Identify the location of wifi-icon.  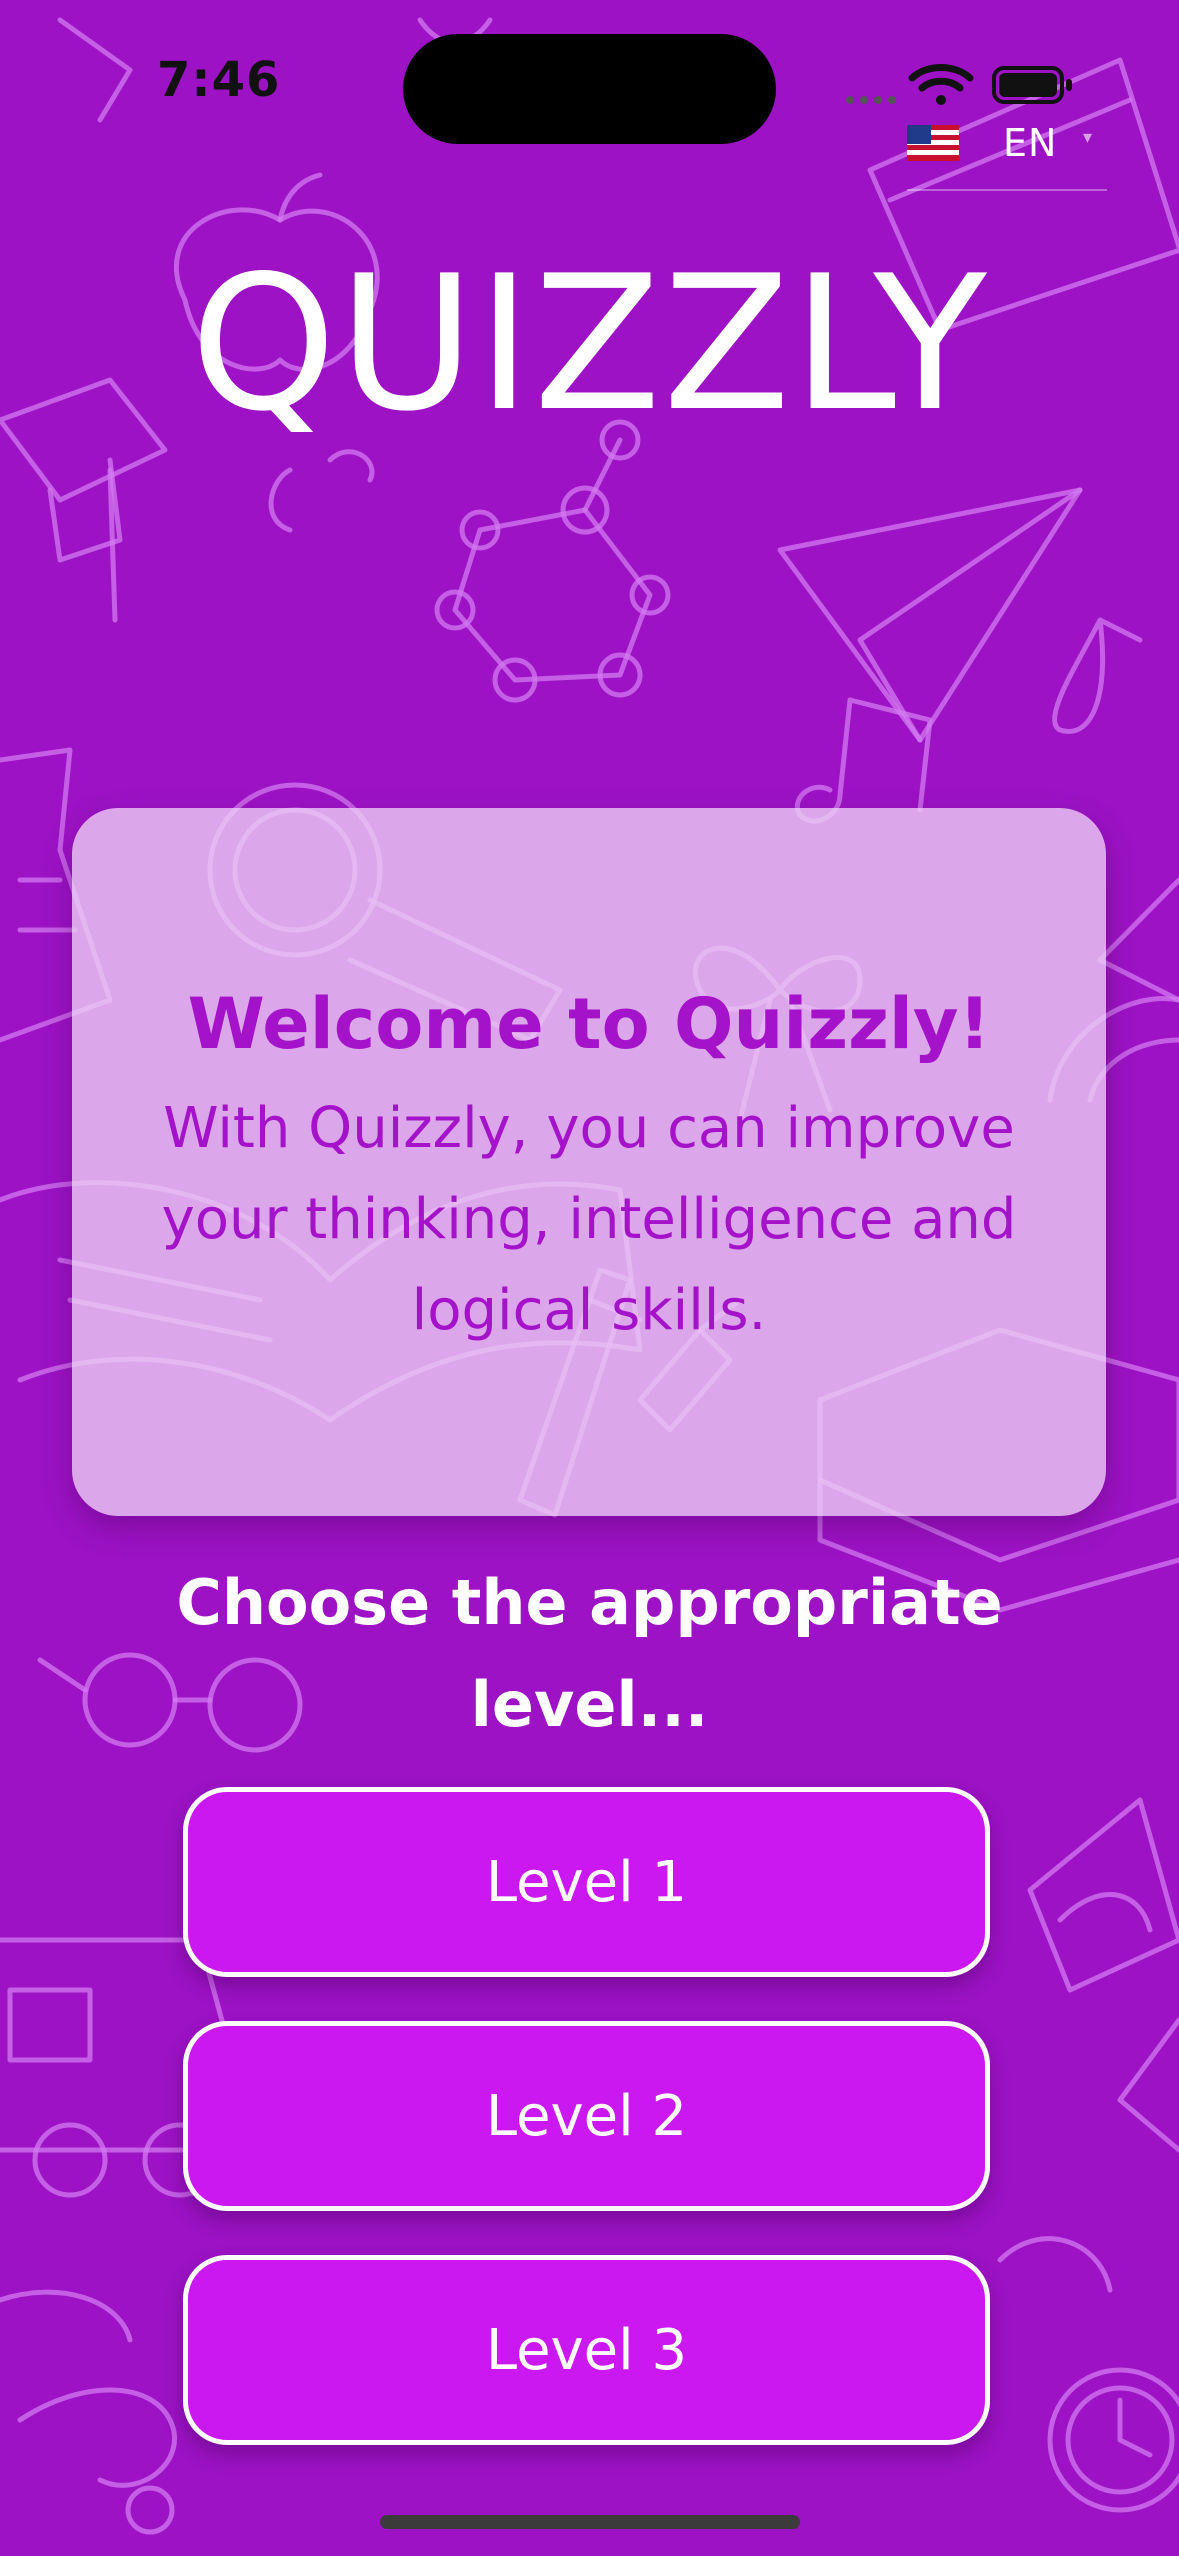
(941, 84).